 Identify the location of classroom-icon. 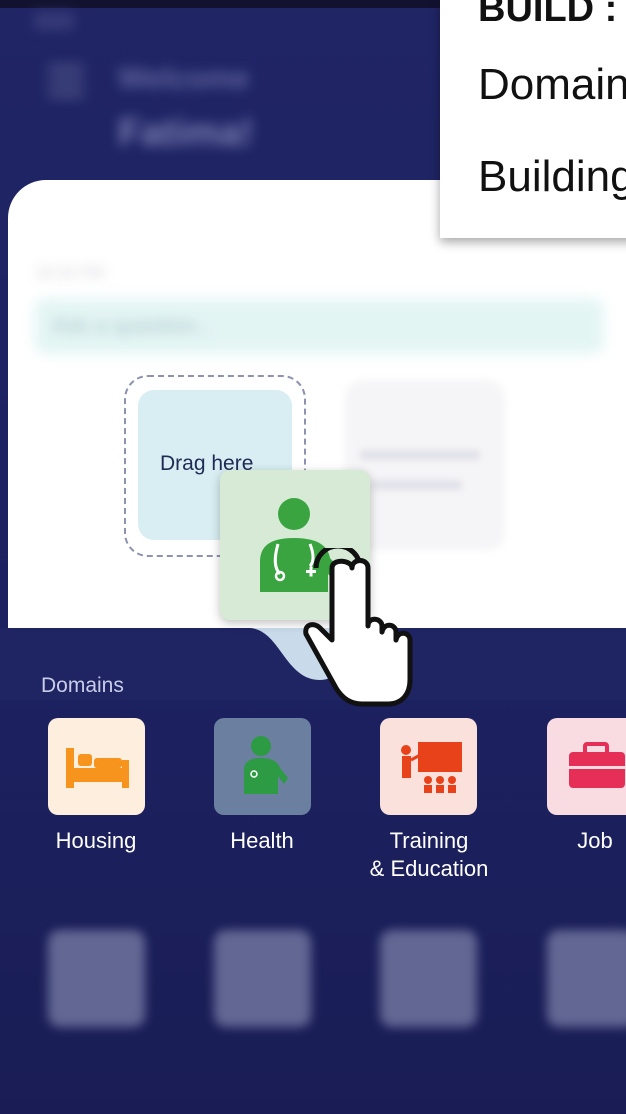
(431, 767).